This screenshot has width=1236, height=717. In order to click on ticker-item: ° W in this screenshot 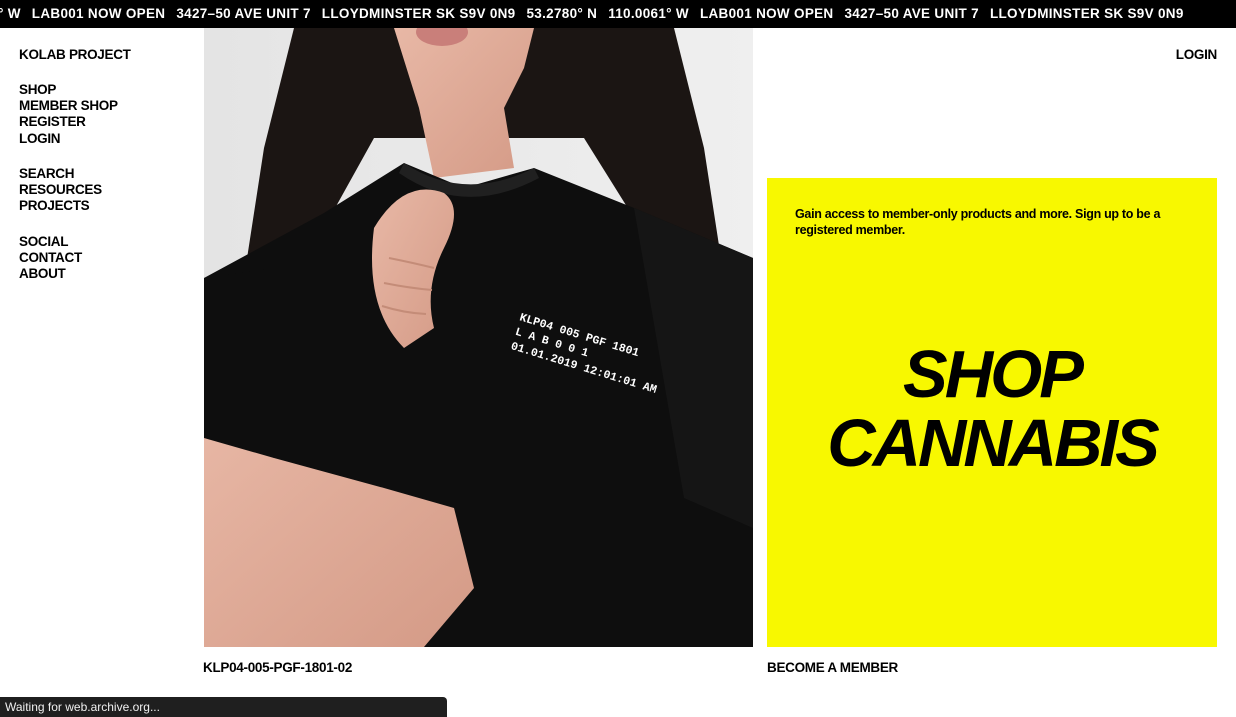, I will do `click(10, 13)`.